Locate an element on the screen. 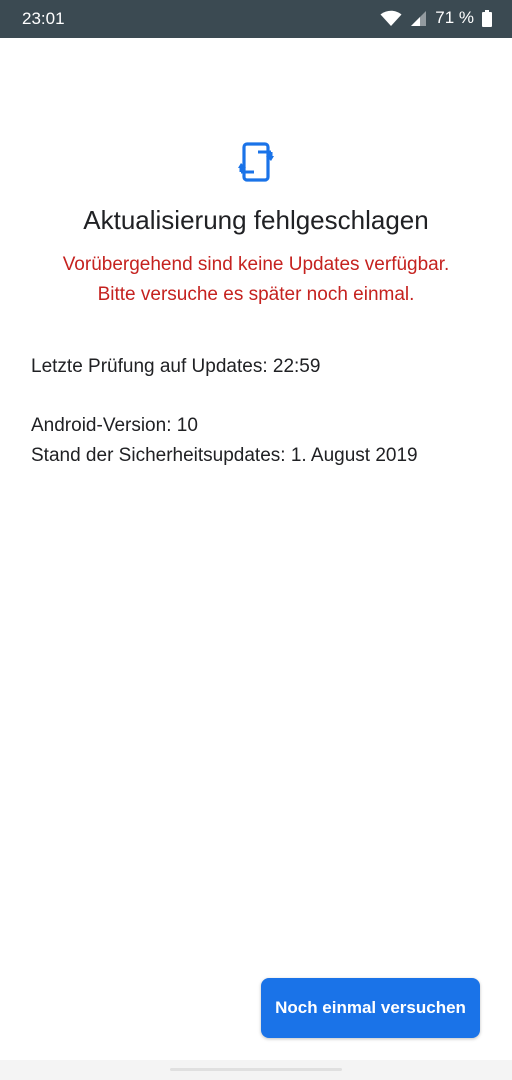 The image size is (512, 1080). android-version-text: Android-Version: 10 is located at coordinates (114, 425).